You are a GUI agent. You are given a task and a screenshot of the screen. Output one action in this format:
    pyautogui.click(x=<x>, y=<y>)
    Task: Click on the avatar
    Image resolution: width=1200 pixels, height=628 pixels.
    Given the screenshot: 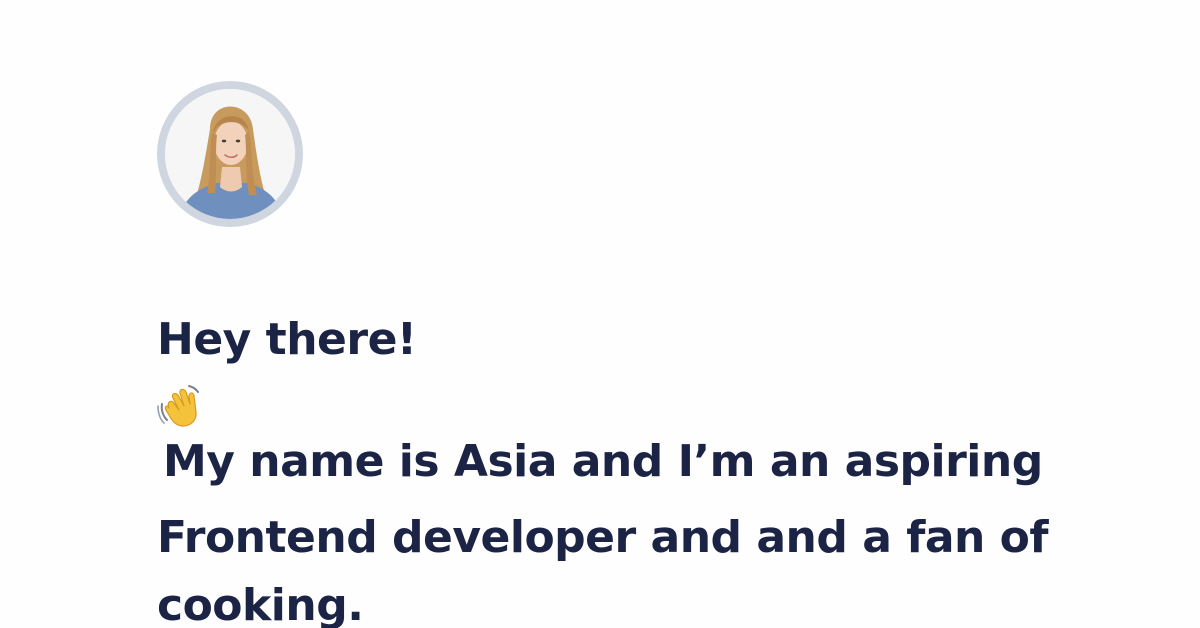 What is the action you would take?
    pyautogui.click(x=230, y=154)
    